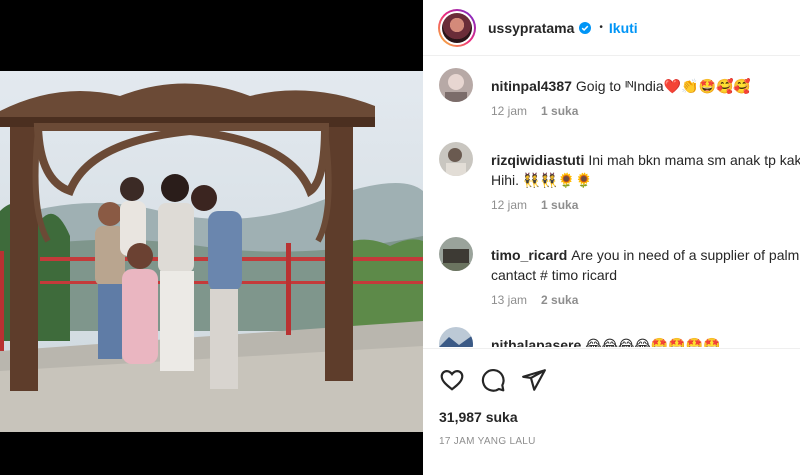 The image size is (800, 475). I want to click on comment-message: Are you in need of a supplier of palm, so click(685, 255).